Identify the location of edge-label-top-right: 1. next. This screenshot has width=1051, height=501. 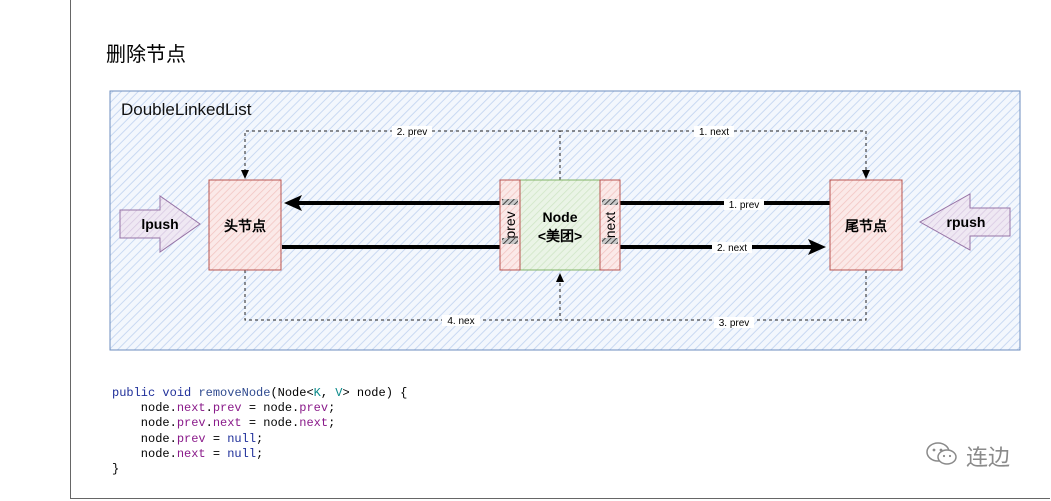
(714, 132).